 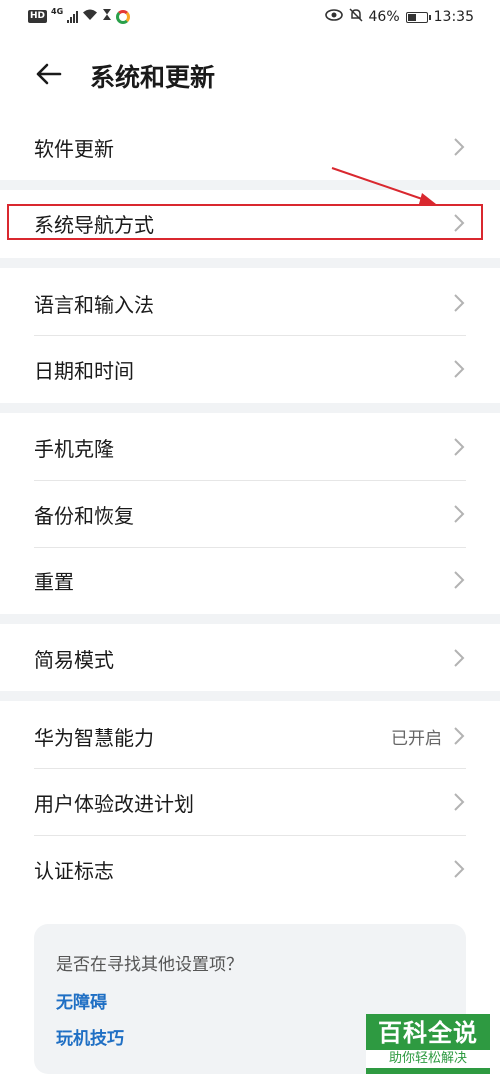 What do you see at coordinates (428, 1033) in the screenshot?
I see `watermark-brand: 百科全说` at bounding box center [428, 1033].